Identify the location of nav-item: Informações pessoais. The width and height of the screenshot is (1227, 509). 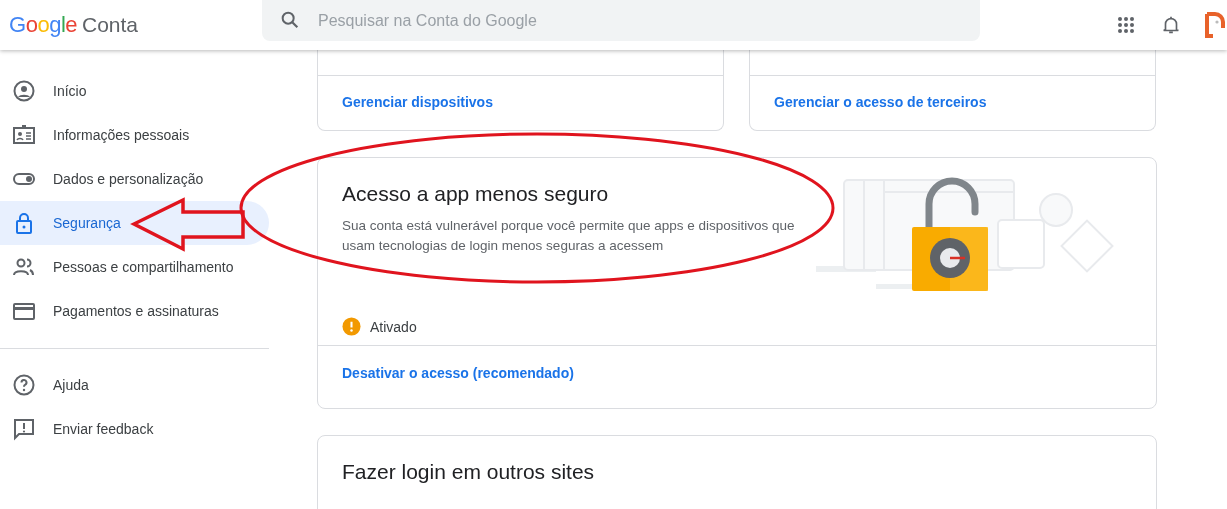
(134, 135).